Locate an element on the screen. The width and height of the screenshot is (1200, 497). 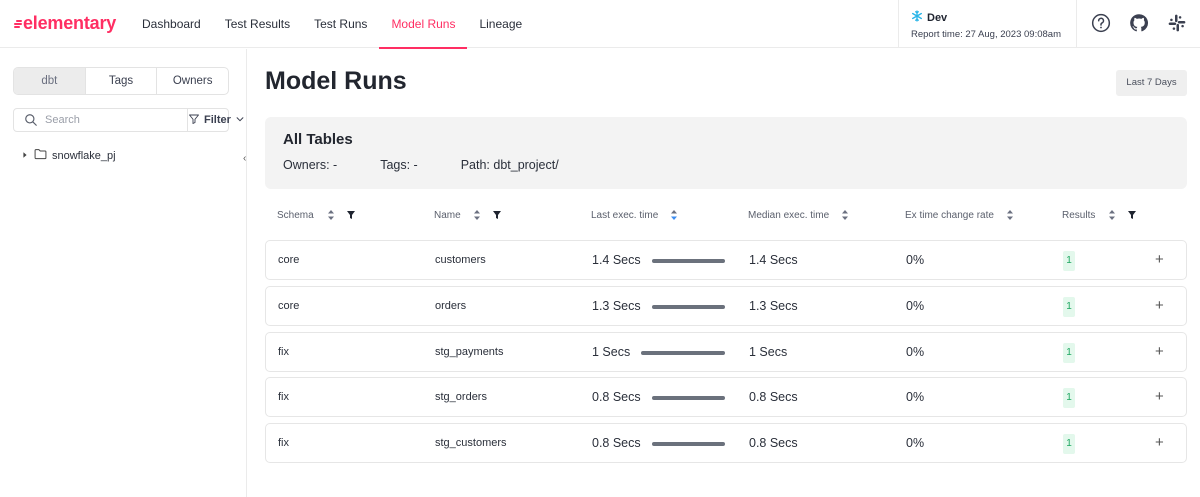
elementary-logo: elementary is located at coordinates (65, 23).